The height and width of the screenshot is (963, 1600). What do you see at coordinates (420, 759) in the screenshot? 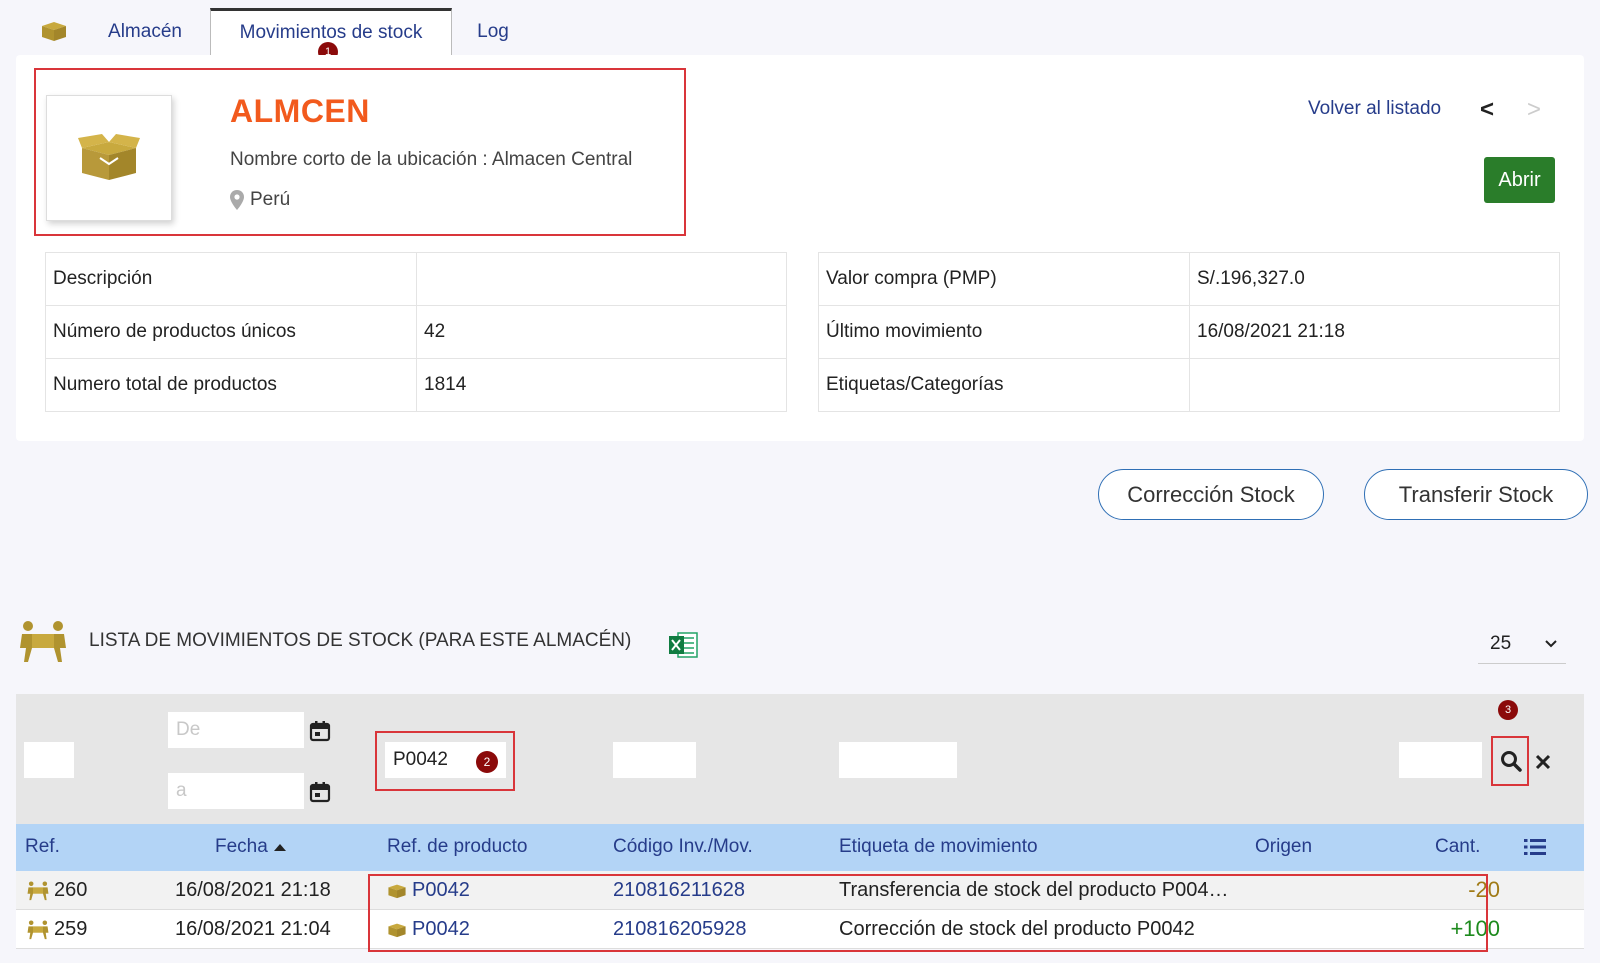
I see `product-ref-filter-value: P0042` at bounding box center [420, 759].